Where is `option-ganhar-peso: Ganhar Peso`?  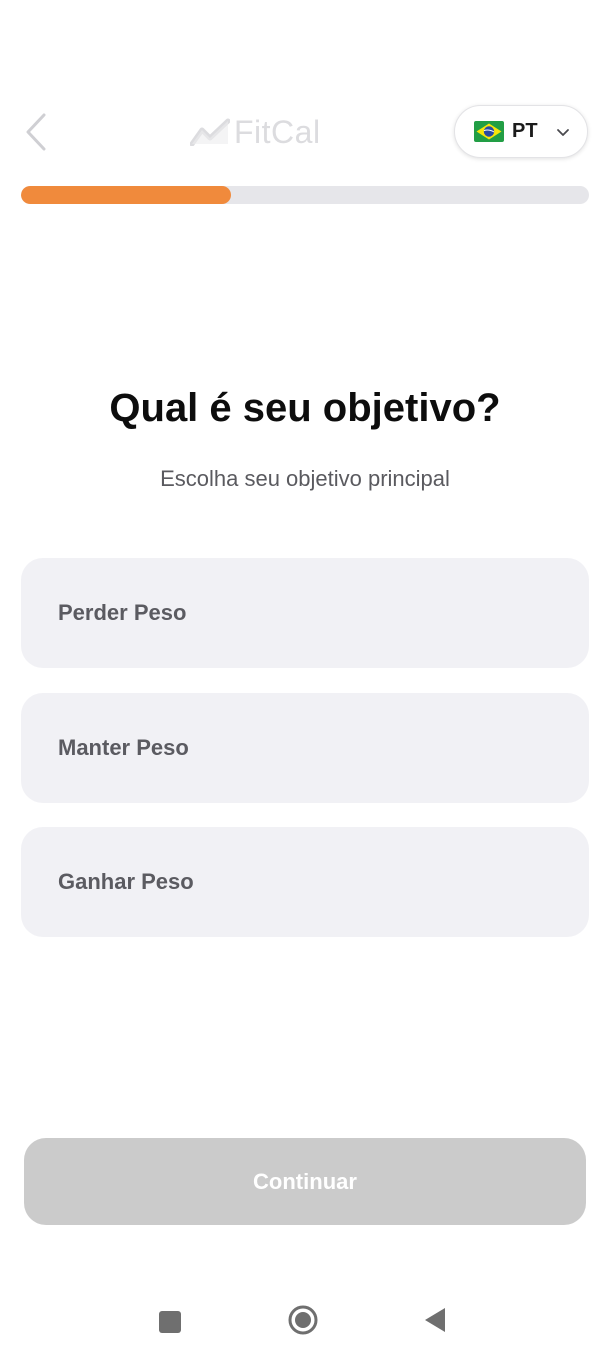
option-ganhar-peso: Ganhar Peso is located at coordinates (305, 882).